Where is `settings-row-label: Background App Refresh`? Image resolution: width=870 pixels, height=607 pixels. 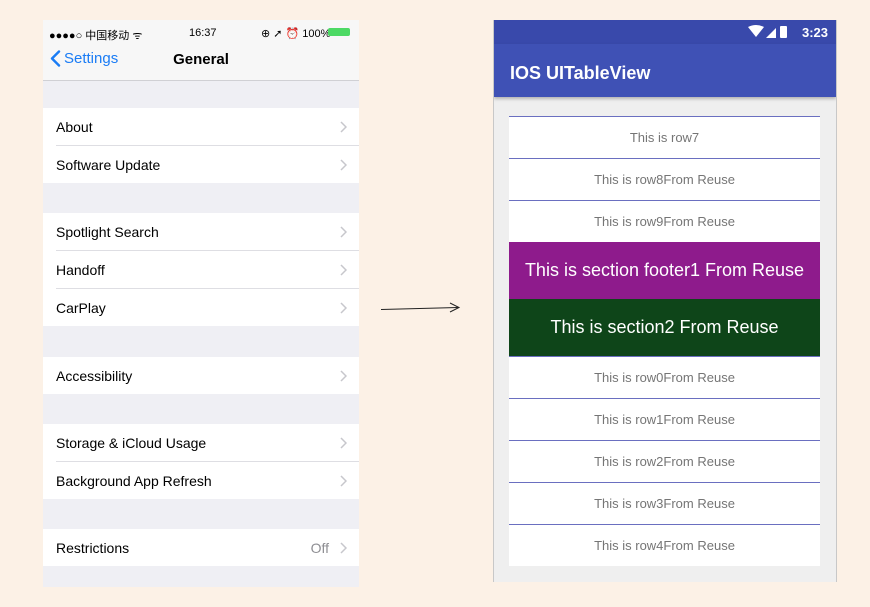 settings-row-label: Background App Refresh is located at coordinates (134, 481).